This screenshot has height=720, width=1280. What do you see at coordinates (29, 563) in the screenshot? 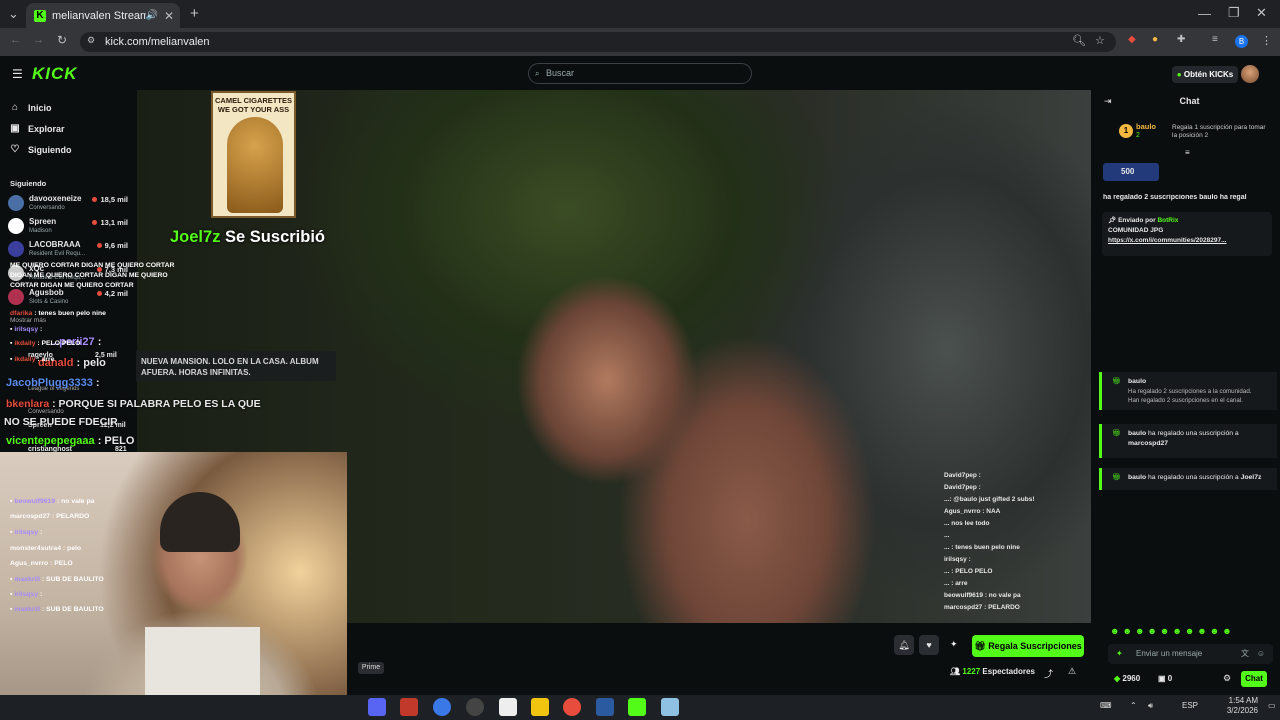
I see `chat-username: Agus_nvrro` at bounding box center [29, 563].